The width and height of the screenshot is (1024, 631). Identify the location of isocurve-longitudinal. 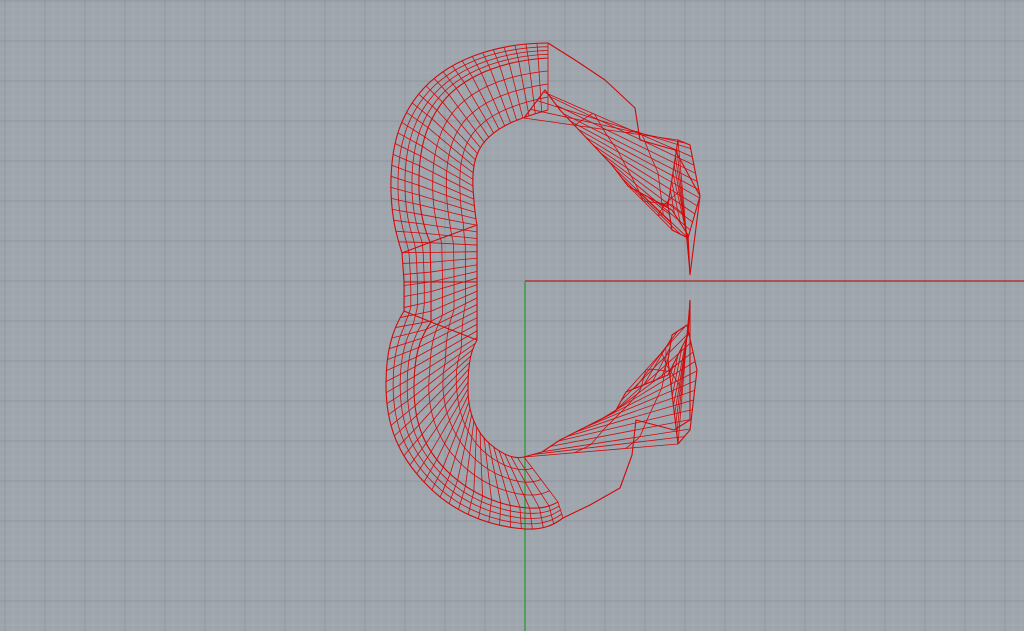
(489, 283).